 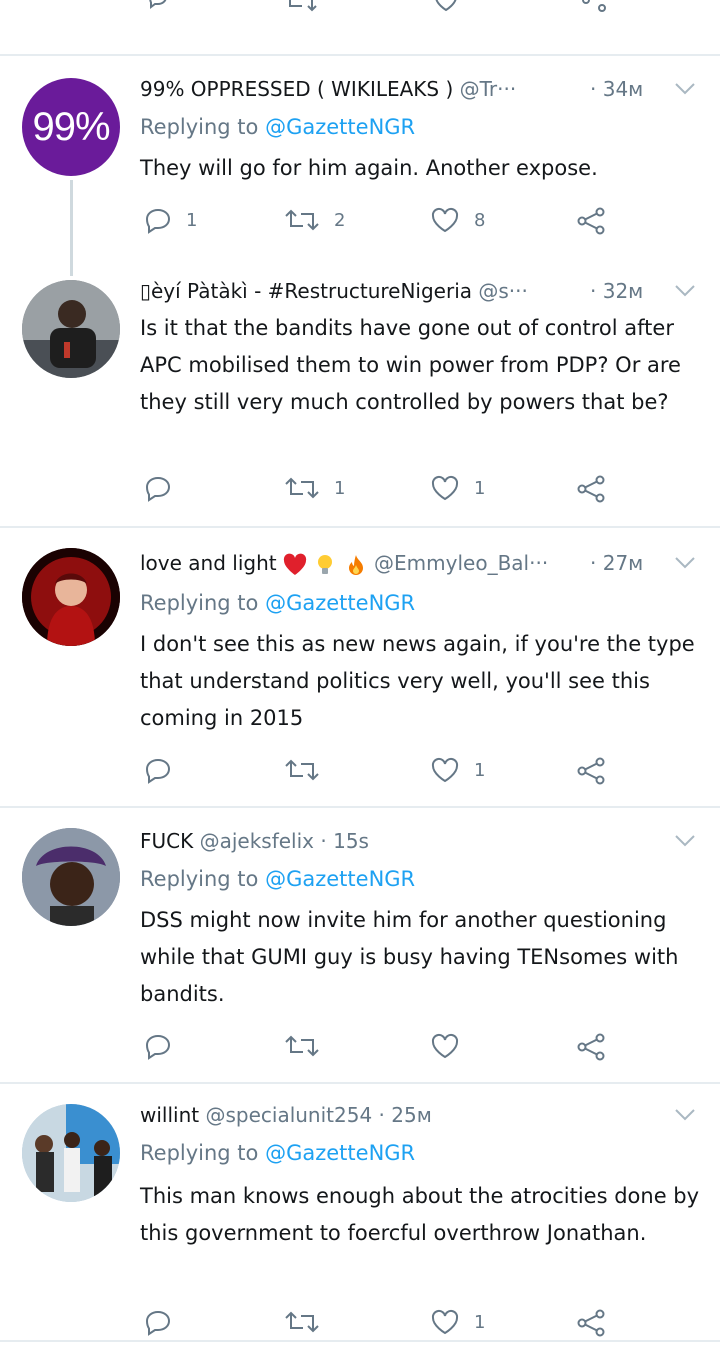 I want to click on display-name: ▯èyí Pàtàkì - #RestructureNigeria, so click(x=306, y=291).